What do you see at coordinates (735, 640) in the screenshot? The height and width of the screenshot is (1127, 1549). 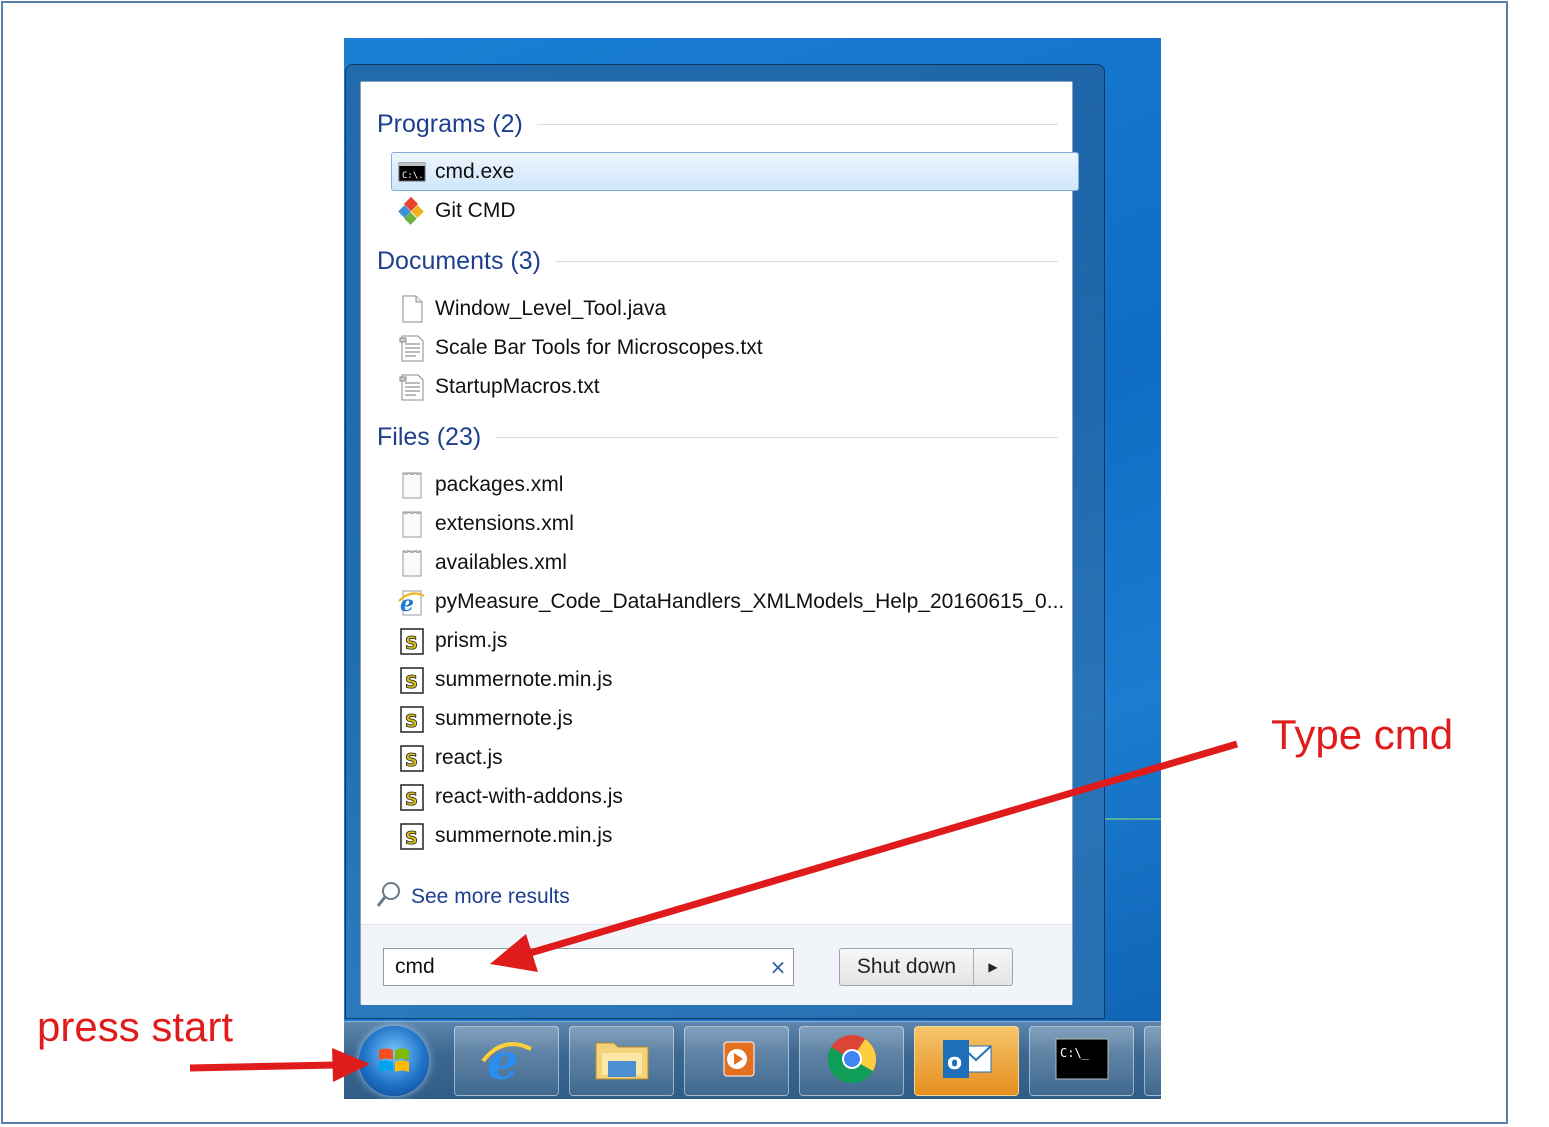 I see `result-item-file: S prism.js` at bounding box center [735, 640].